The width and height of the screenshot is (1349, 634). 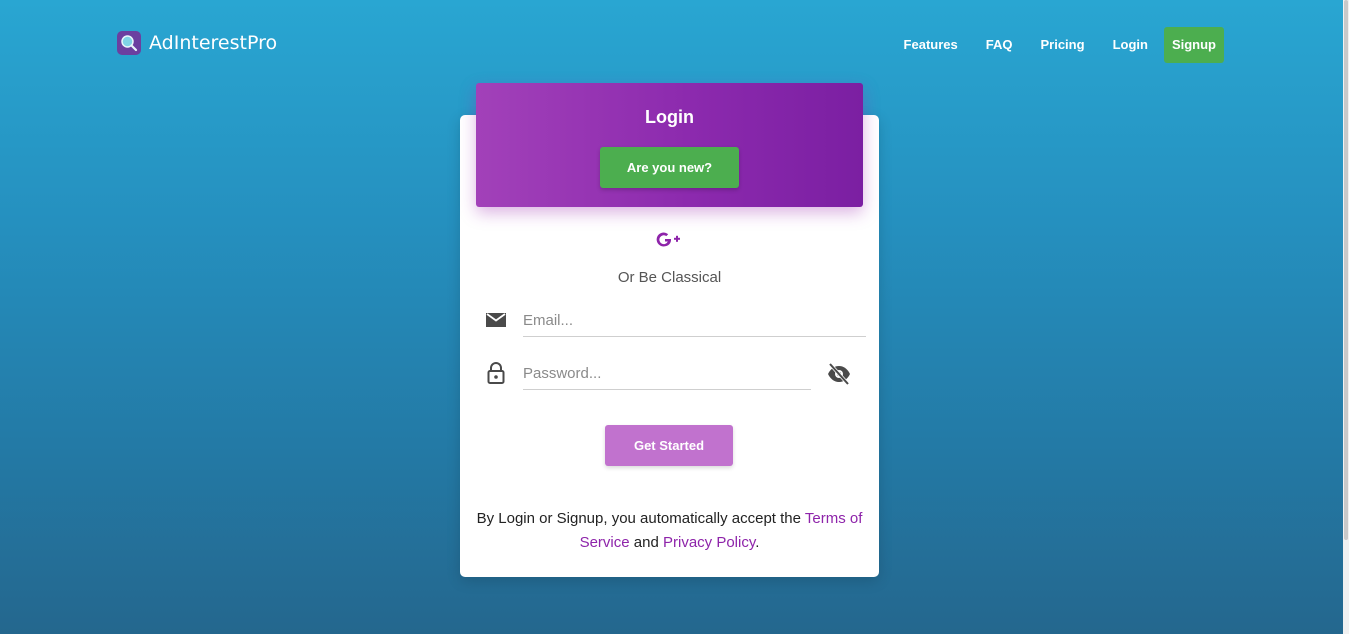 I want to click on terms-middle: and, so click(x=646, y=542).